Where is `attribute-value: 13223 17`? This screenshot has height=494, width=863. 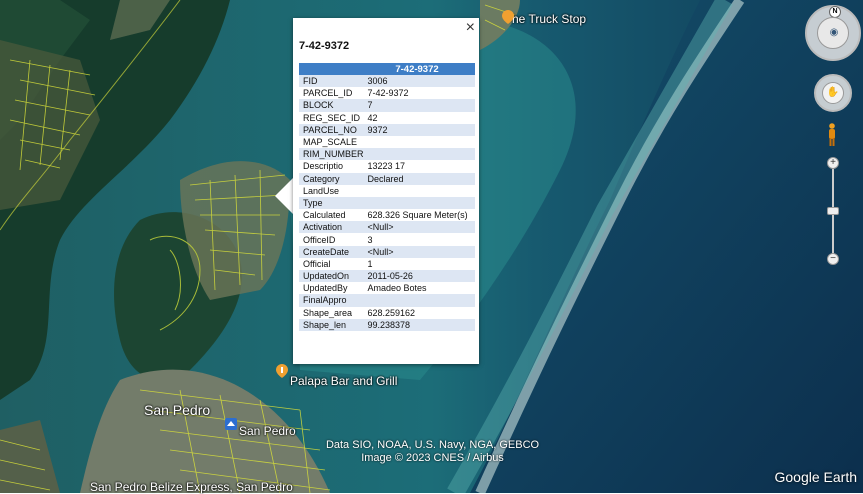
attribute-value: 13223 17 is located at coordinates (386, 166).